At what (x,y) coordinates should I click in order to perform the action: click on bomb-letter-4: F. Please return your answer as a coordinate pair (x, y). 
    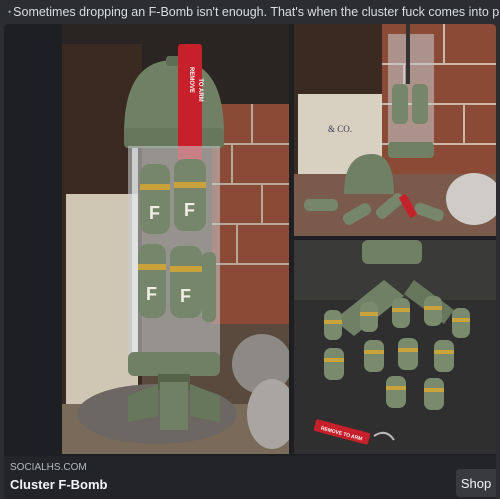
    Looking at the image, I should click on (185, 296).